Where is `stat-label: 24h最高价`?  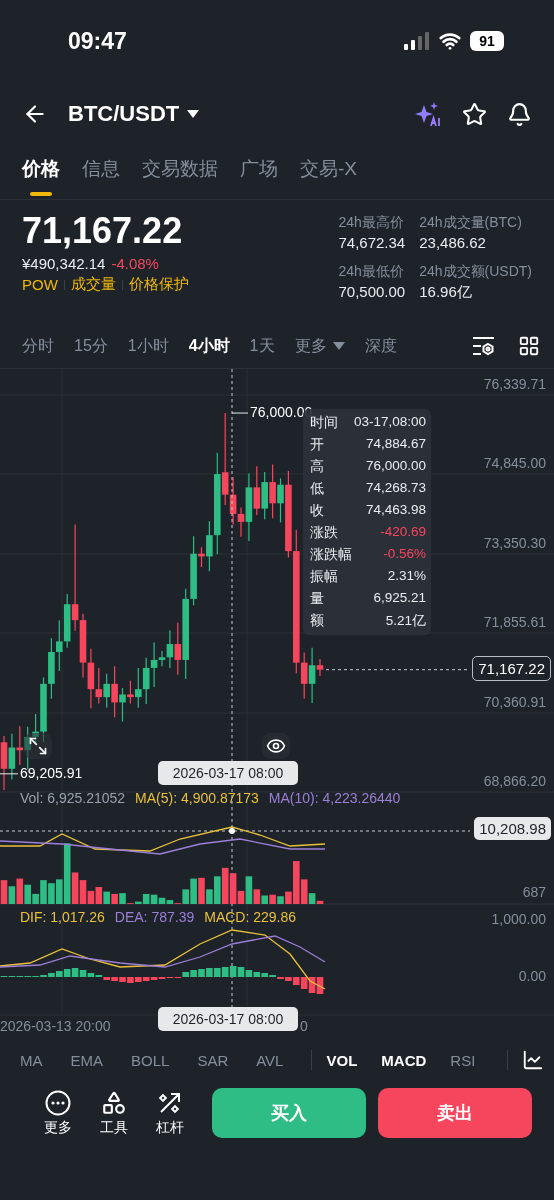
stat-label: 24h最高价 is located at coordinates (371, 223).